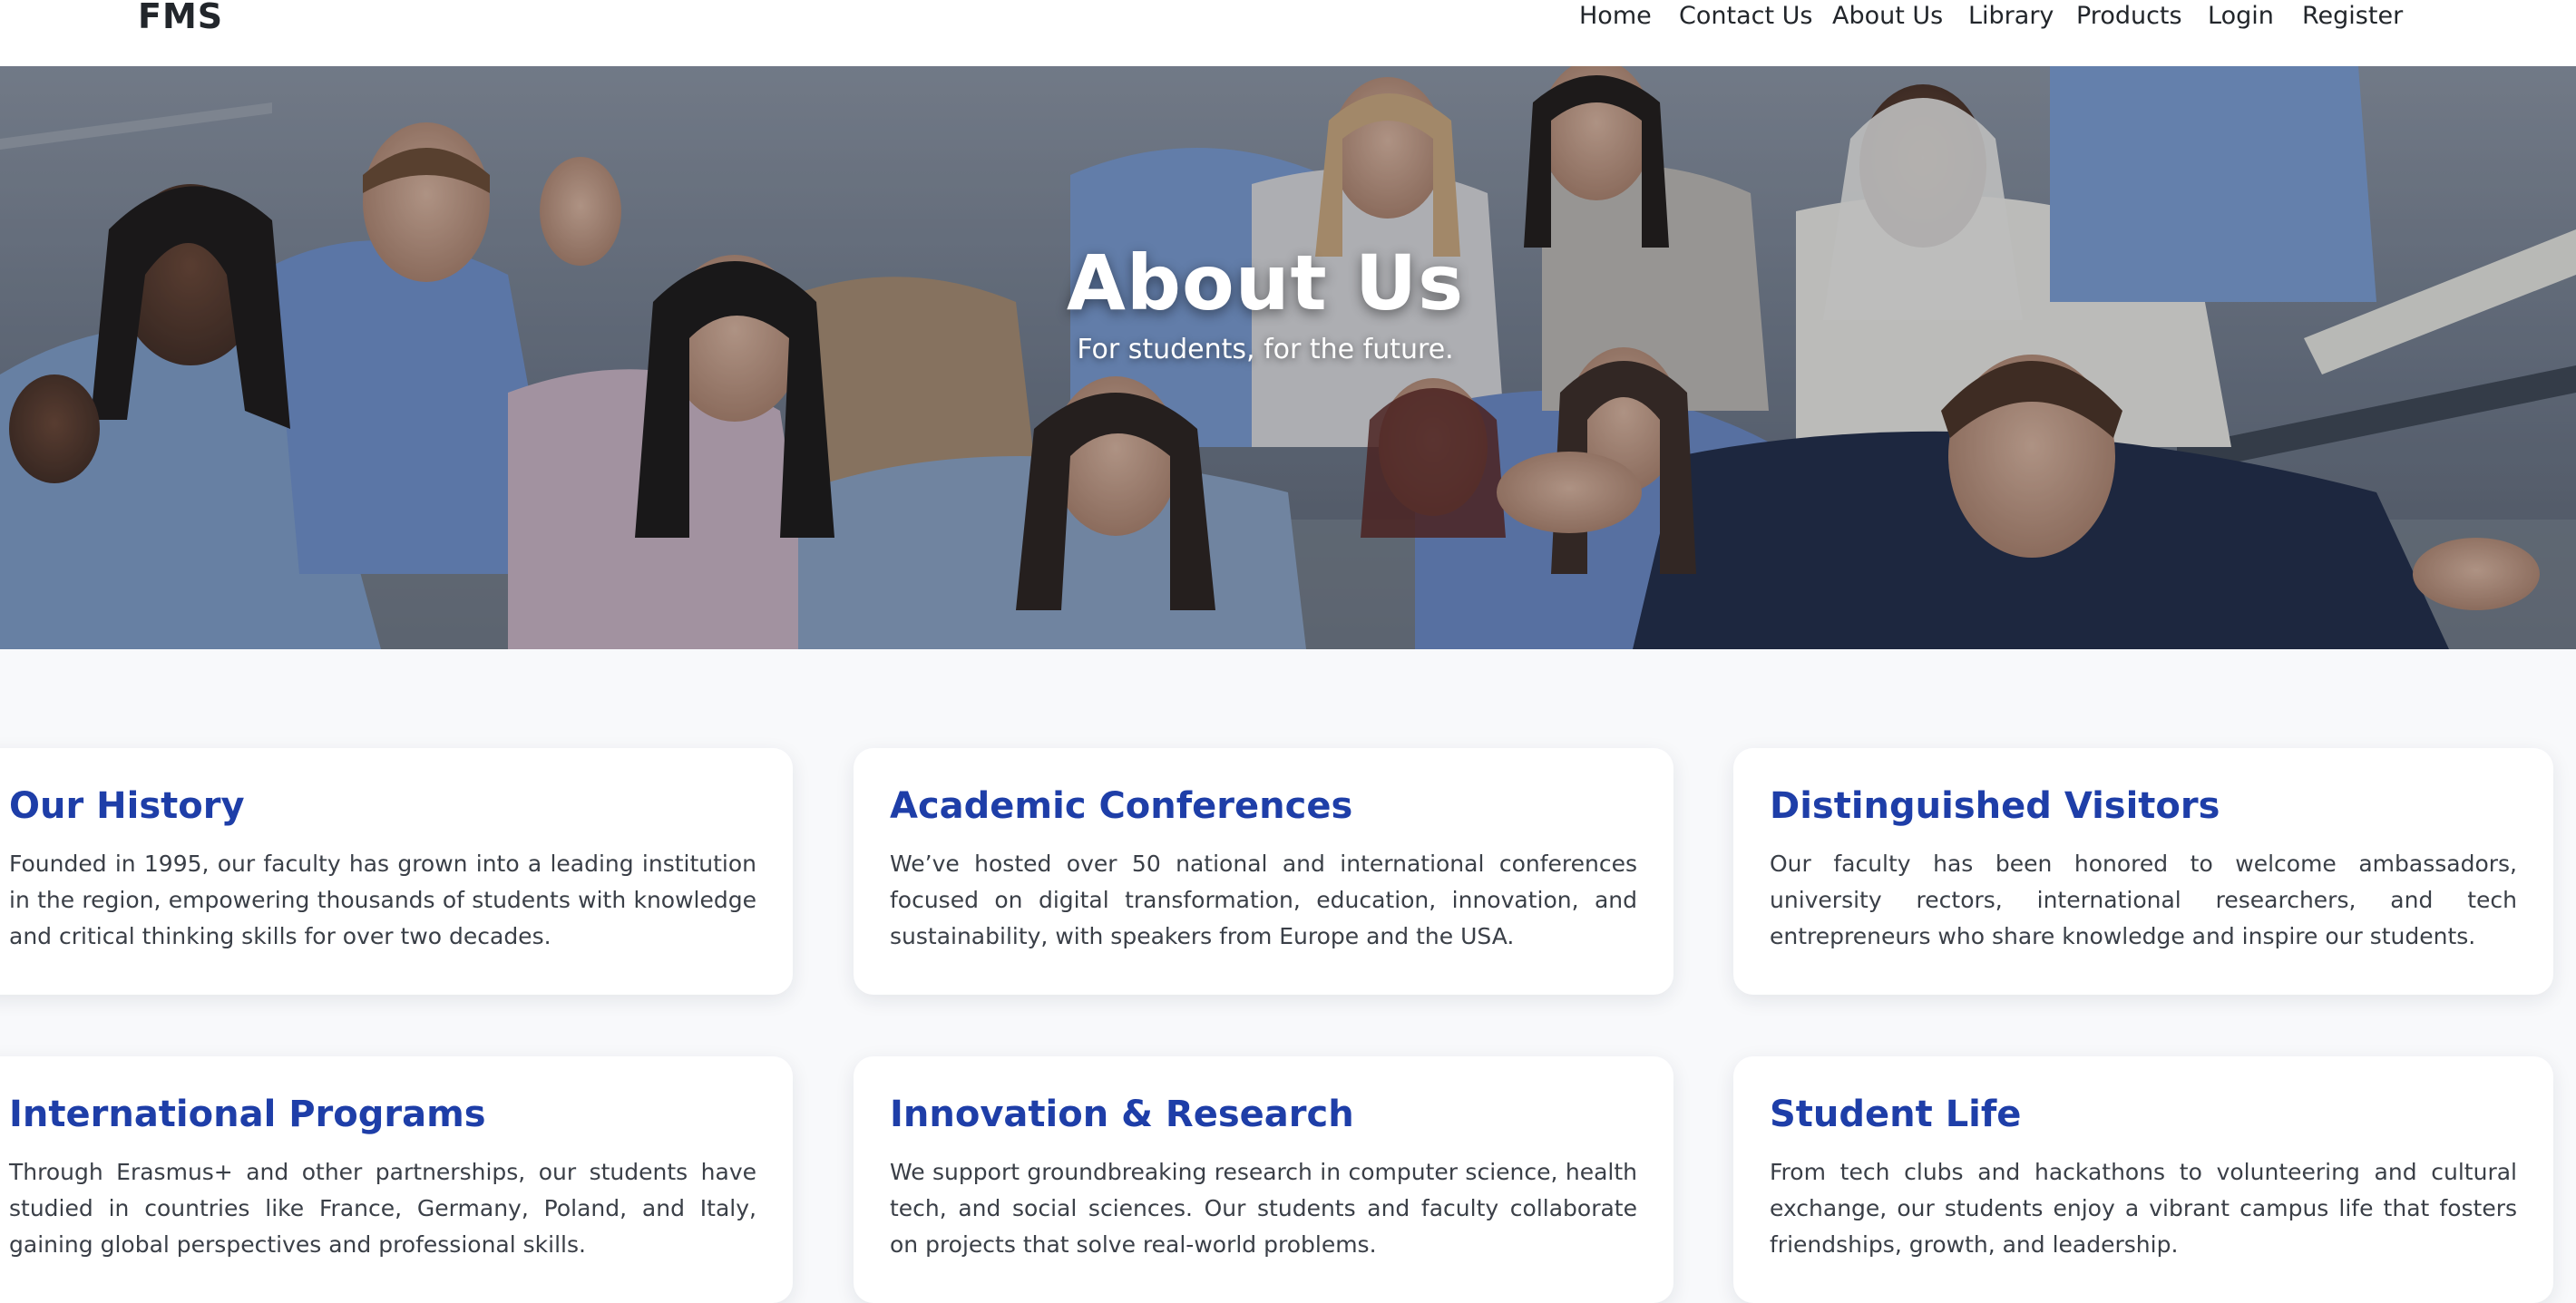 The image size is (2576, 1303). What do you see at coordinates (1265, 282) in the screenshot?
I see `hero-title: About Us` at bounding box center [1265, 282].